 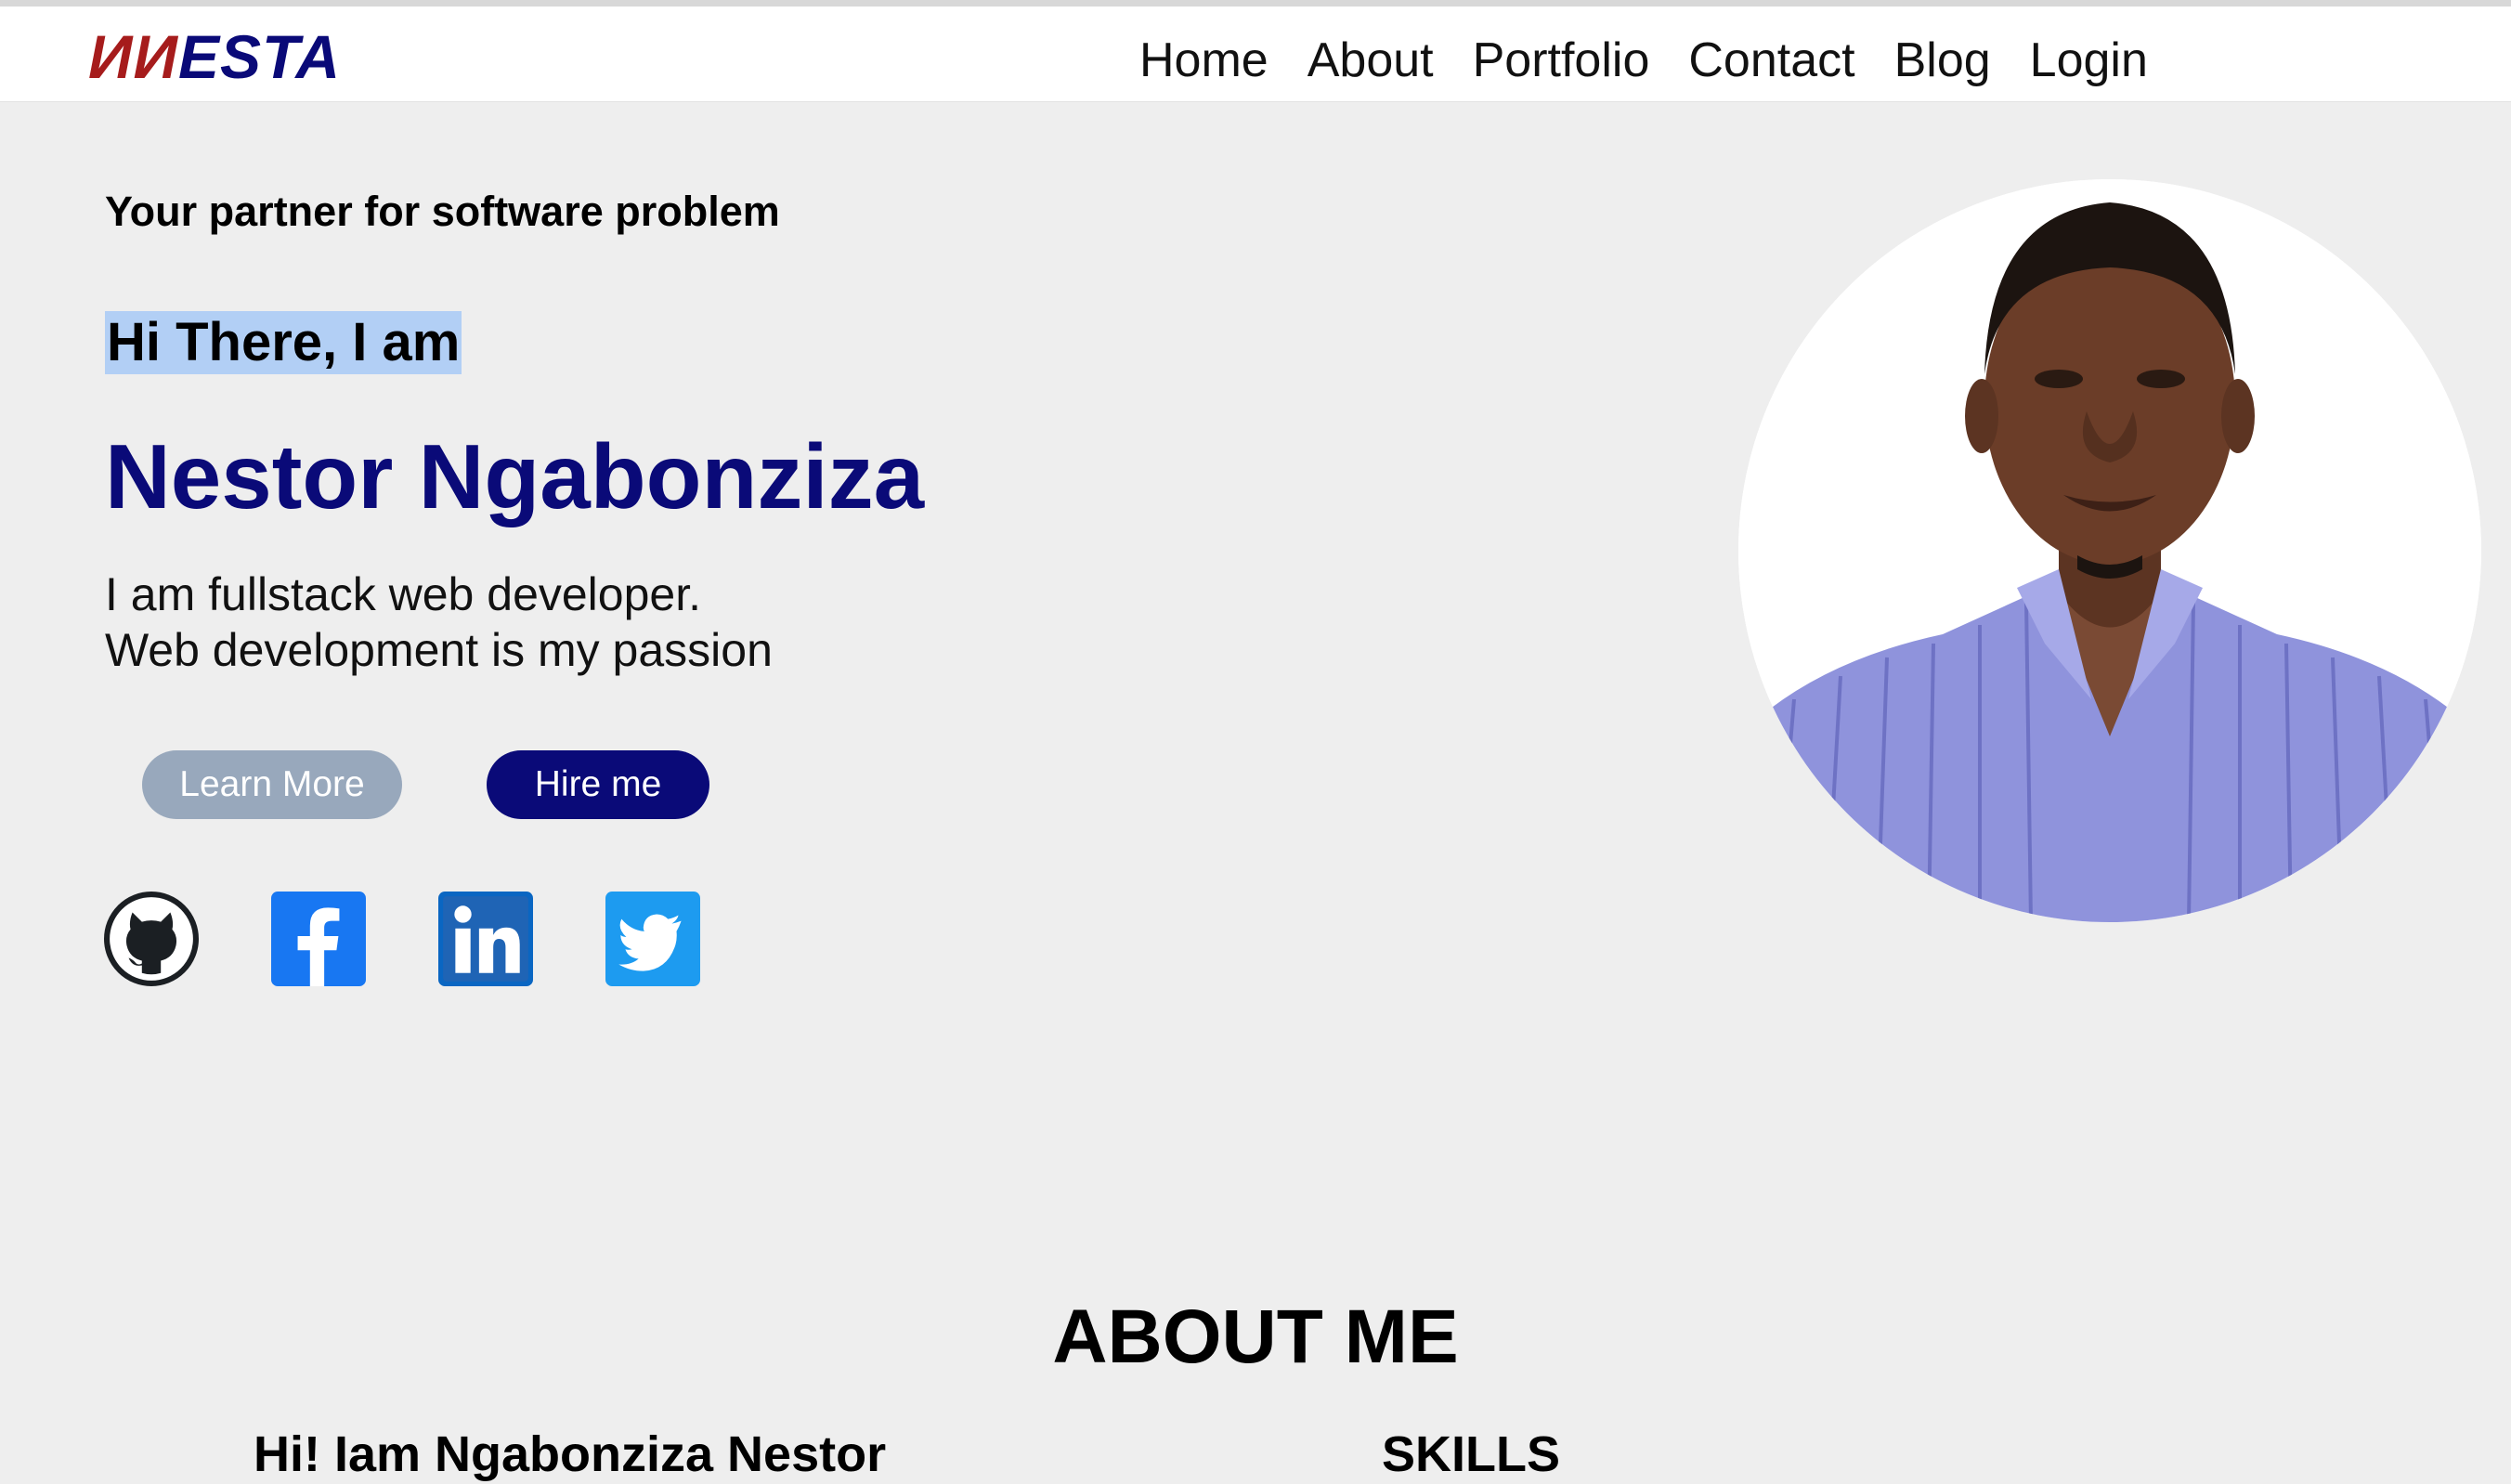 What do you see at coordinates (1204, 60) in the screenshot?
I see `nav-home: Home` at bounding box center [1204, 60].